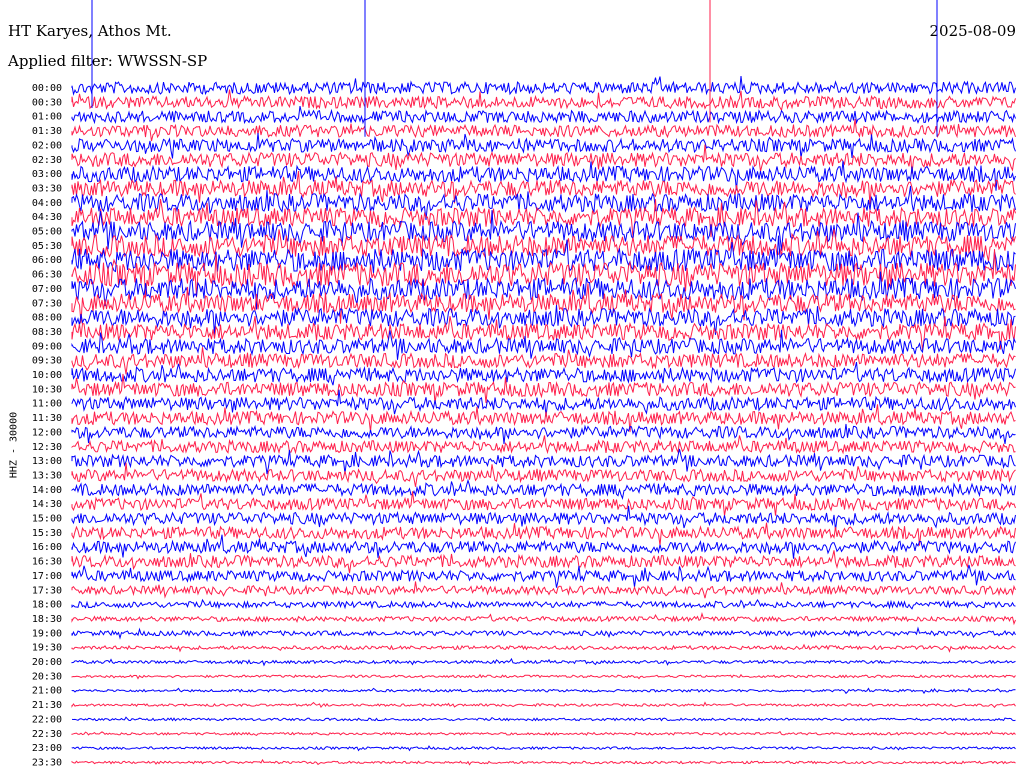  What do you see at coordinates (47, 102) in the screenshot?
I see `time-label: 00:30` at bounding box center [47, 102].